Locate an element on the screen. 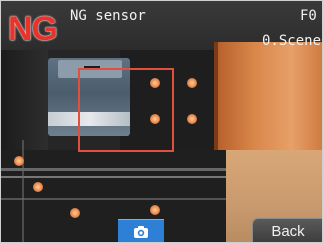  scene-label: 0.Scene0 is located at coordinates (292, 41).